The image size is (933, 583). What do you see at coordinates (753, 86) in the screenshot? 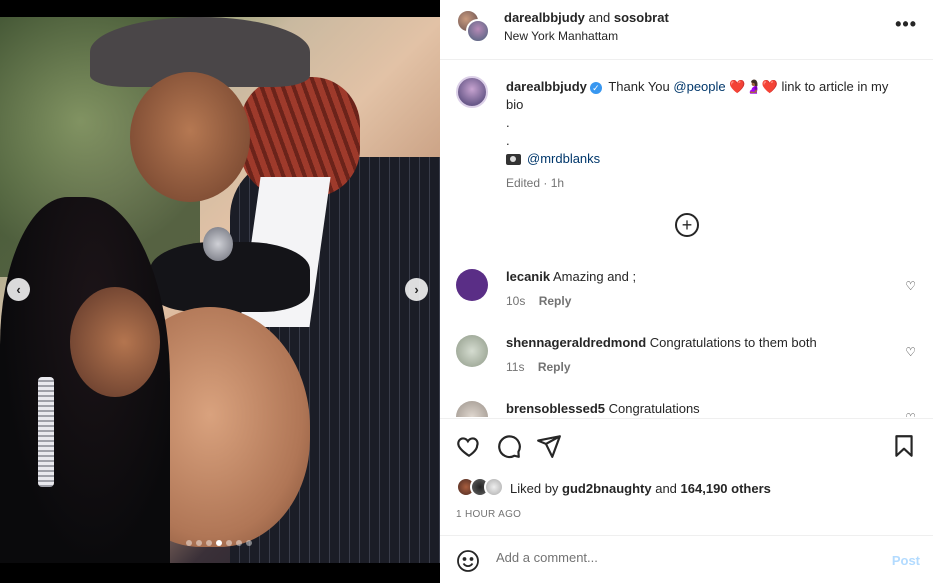
I see `pregnant-emoji-icon: 🤰🏾` at bounding box center [753, 86].